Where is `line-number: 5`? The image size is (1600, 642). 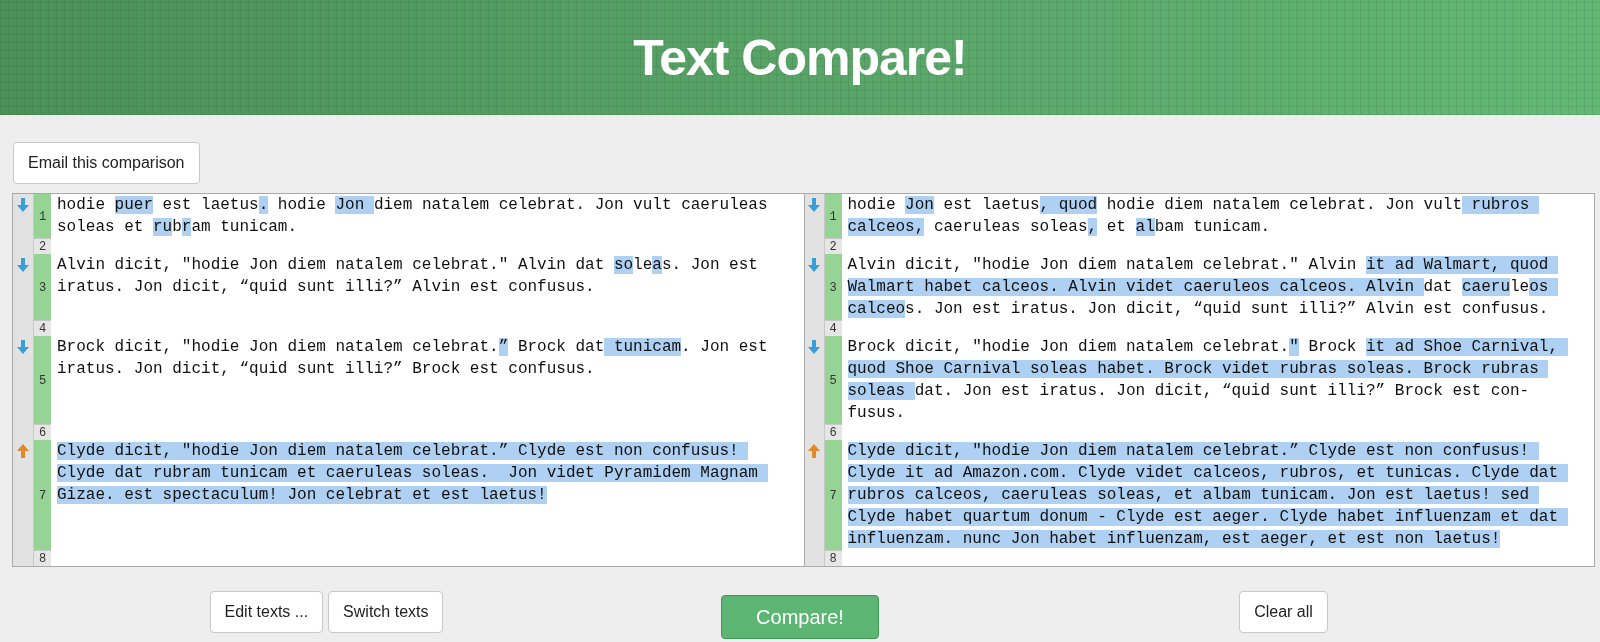
line-number: 5 is located at coordinates (42, 380).